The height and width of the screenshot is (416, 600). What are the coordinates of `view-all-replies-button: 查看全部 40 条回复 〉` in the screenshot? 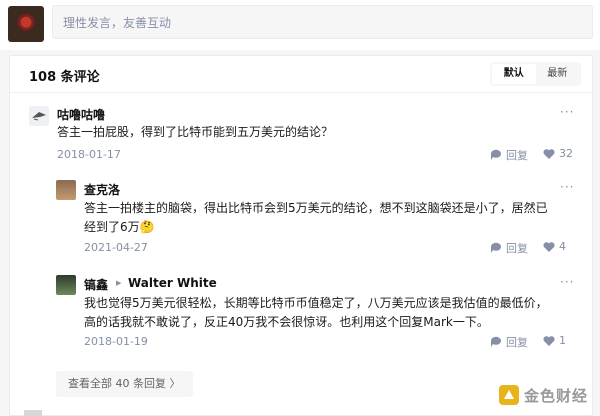 It's located at (124, 384).